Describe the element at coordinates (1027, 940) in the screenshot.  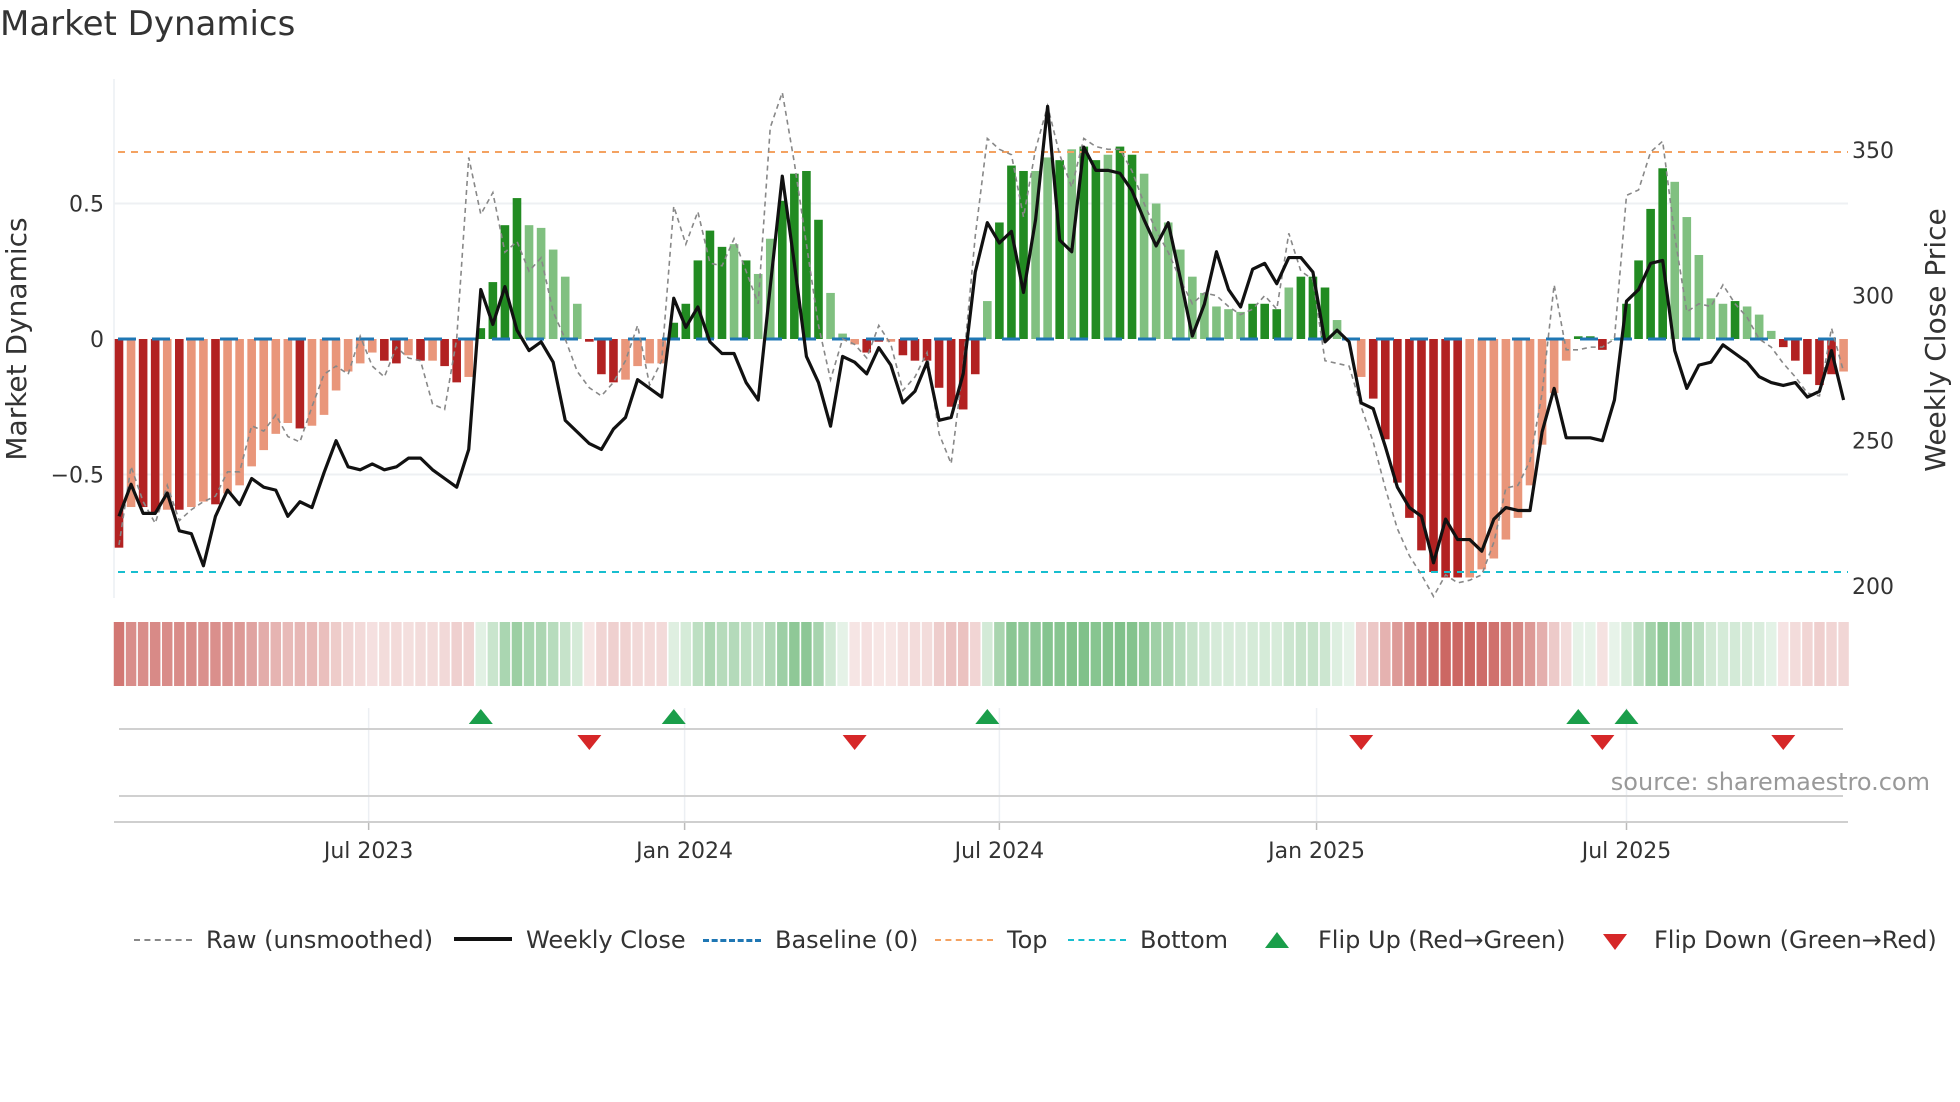
I see `legend-label: Top` at that location.